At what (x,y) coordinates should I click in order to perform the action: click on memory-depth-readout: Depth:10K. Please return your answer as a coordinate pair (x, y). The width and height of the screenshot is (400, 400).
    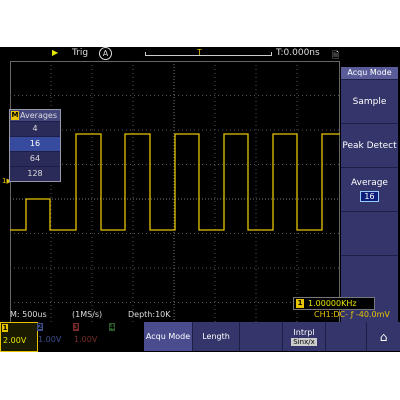
    Looking at the image, I should click on (149, 314).